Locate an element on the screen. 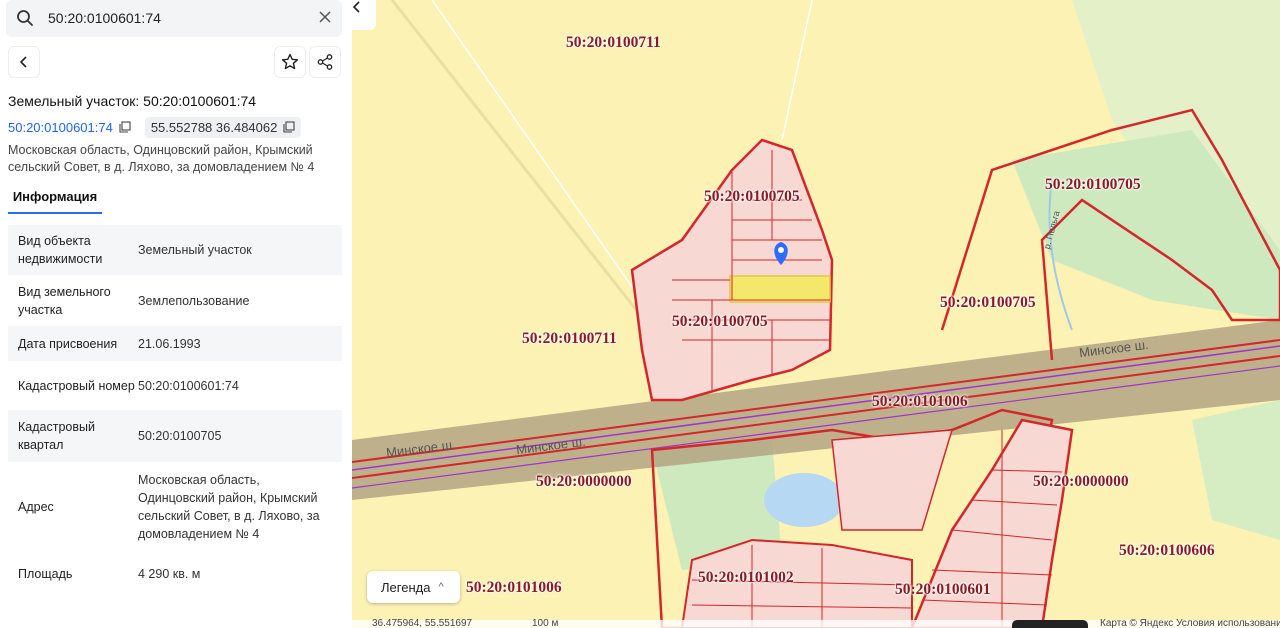 This screenshot has width=1280, height=628. row-key: Вид объекта недвижимости is located at coordinates (60, 250).